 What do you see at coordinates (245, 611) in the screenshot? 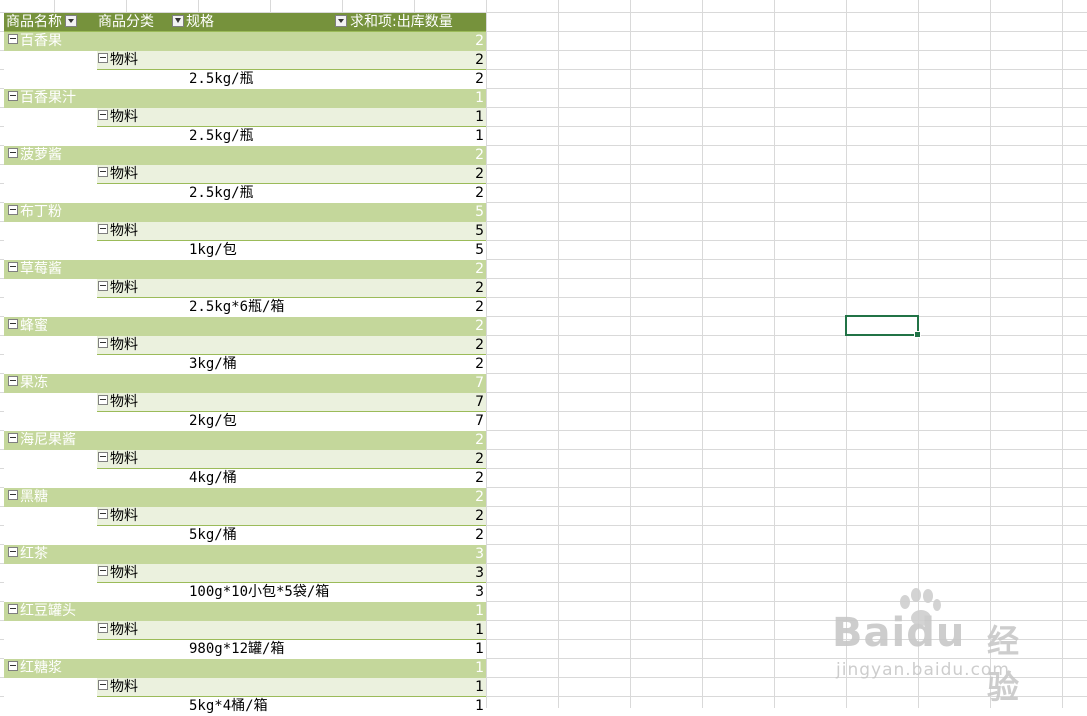
I see `pivot-row-product: 红豆罐头 1` at bounding box center [245, 611].